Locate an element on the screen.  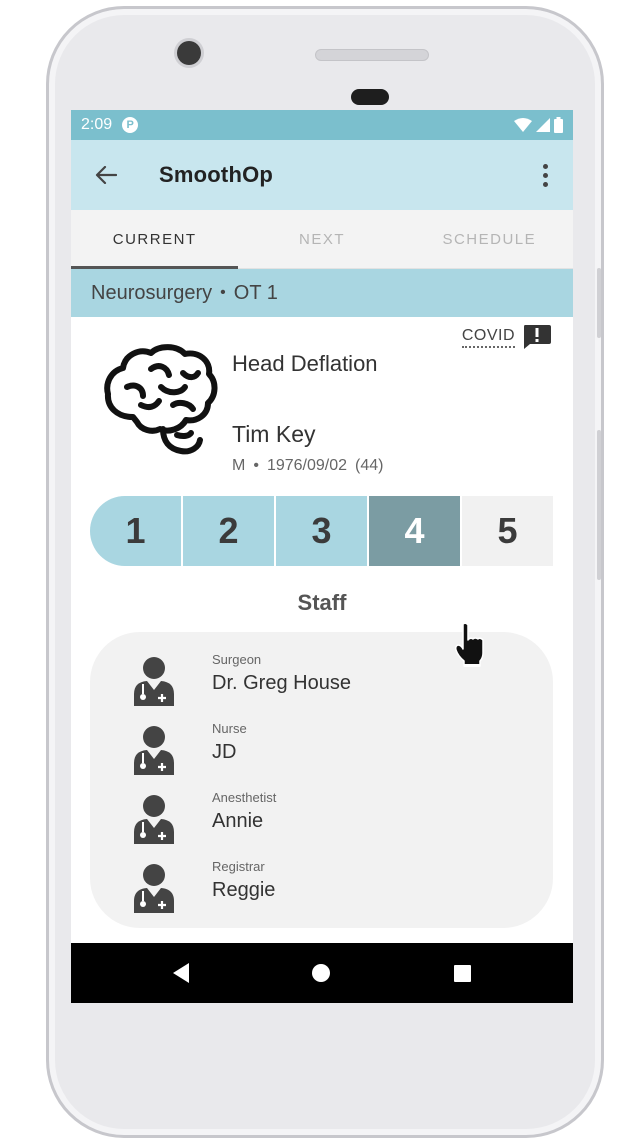
staff-row-nurse: Nurse JD is located at coordinates (332, 752).